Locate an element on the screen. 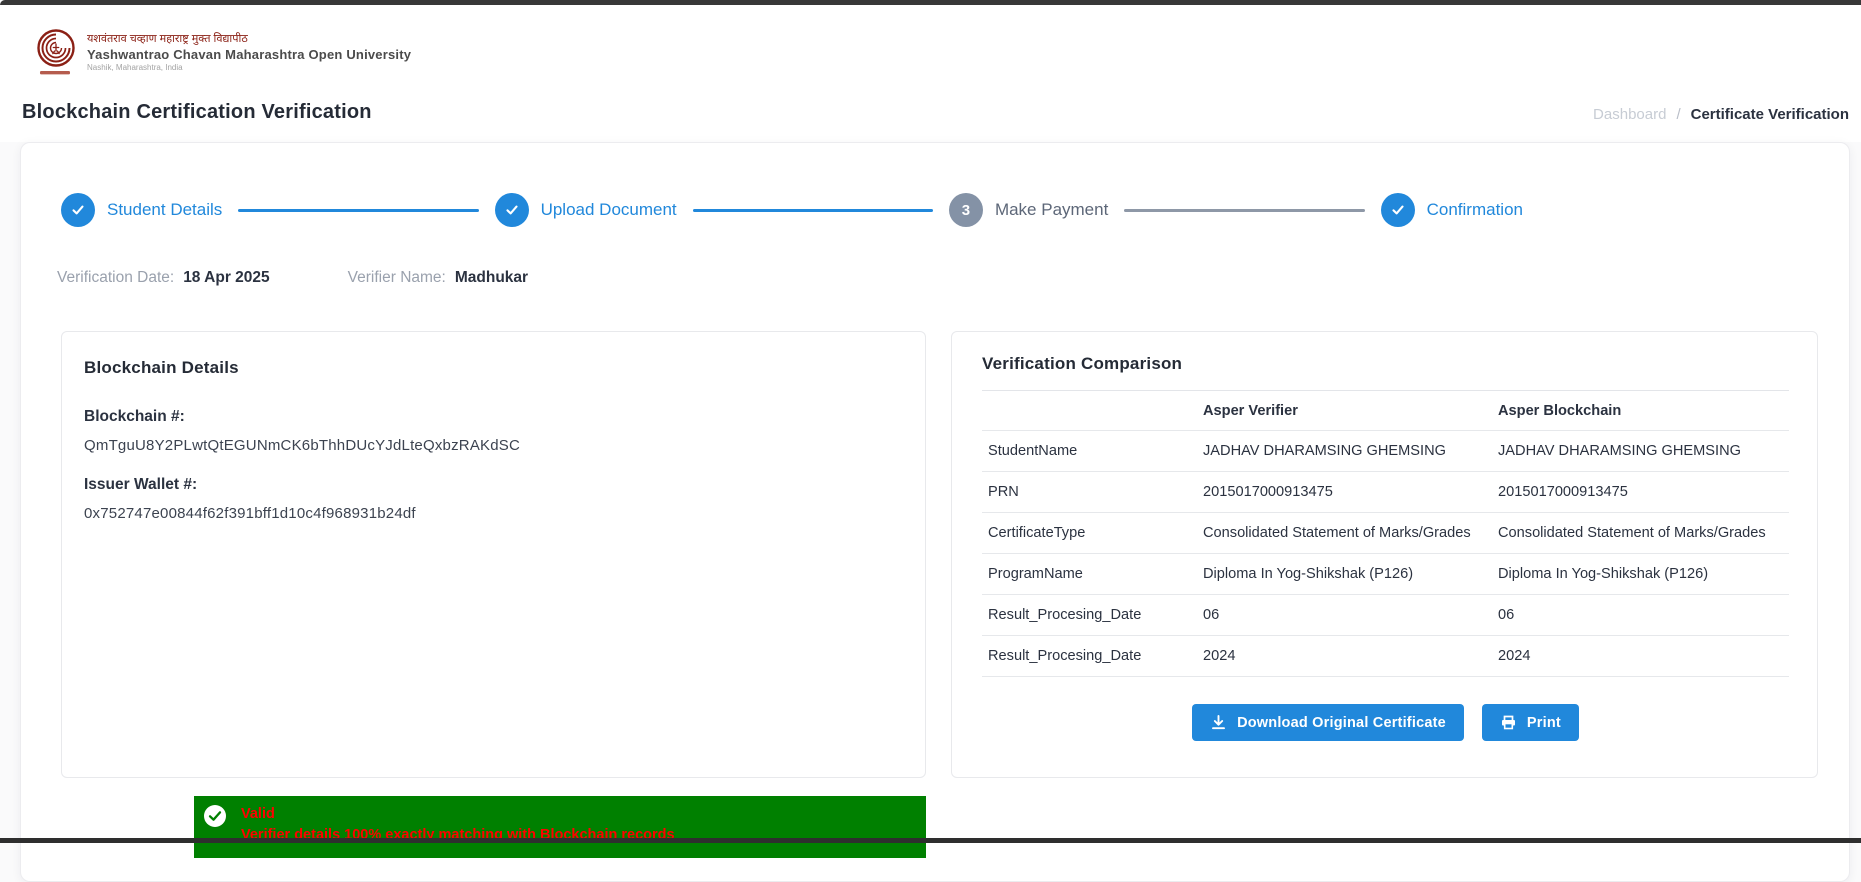 This screenshot has width=1861, height=882. print-button: Print is located at coordinates (1530, 722).